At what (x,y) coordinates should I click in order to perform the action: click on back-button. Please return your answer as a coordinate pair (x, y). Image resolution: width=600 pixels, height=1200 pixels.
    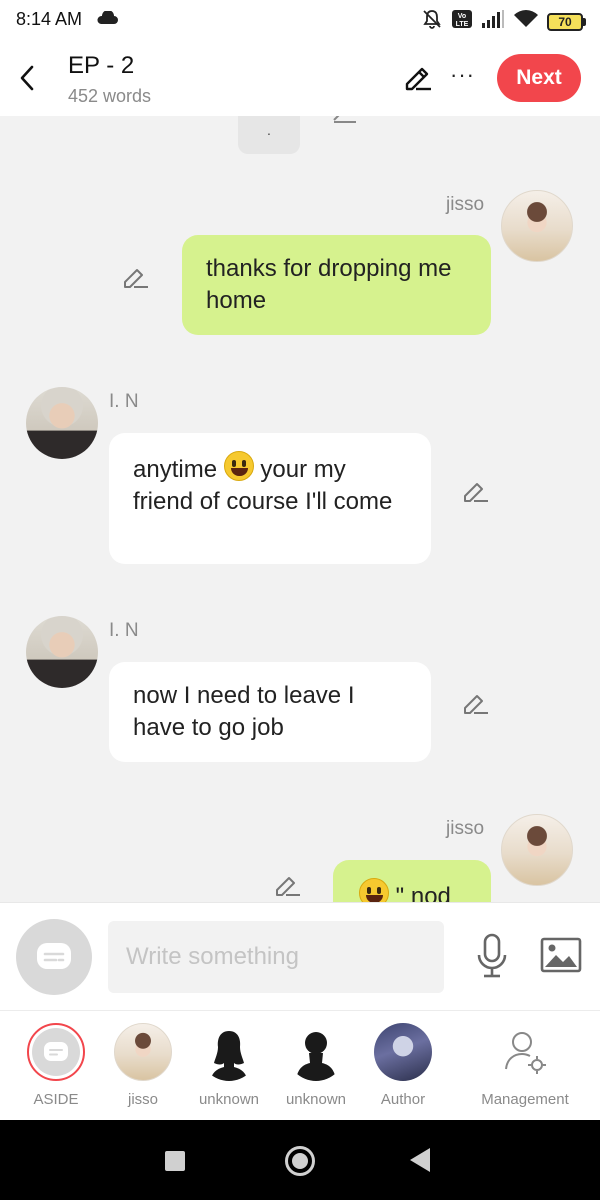
    Looking at the image, I should click on (27, 78).